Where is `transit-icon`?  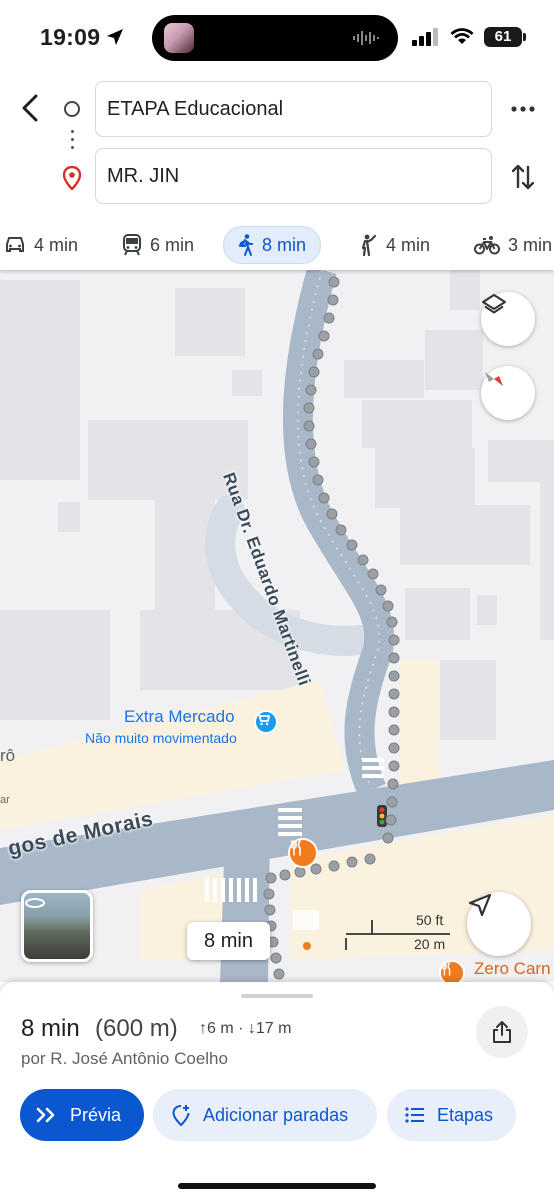 transit-icon is located at coordinates (132, 245).